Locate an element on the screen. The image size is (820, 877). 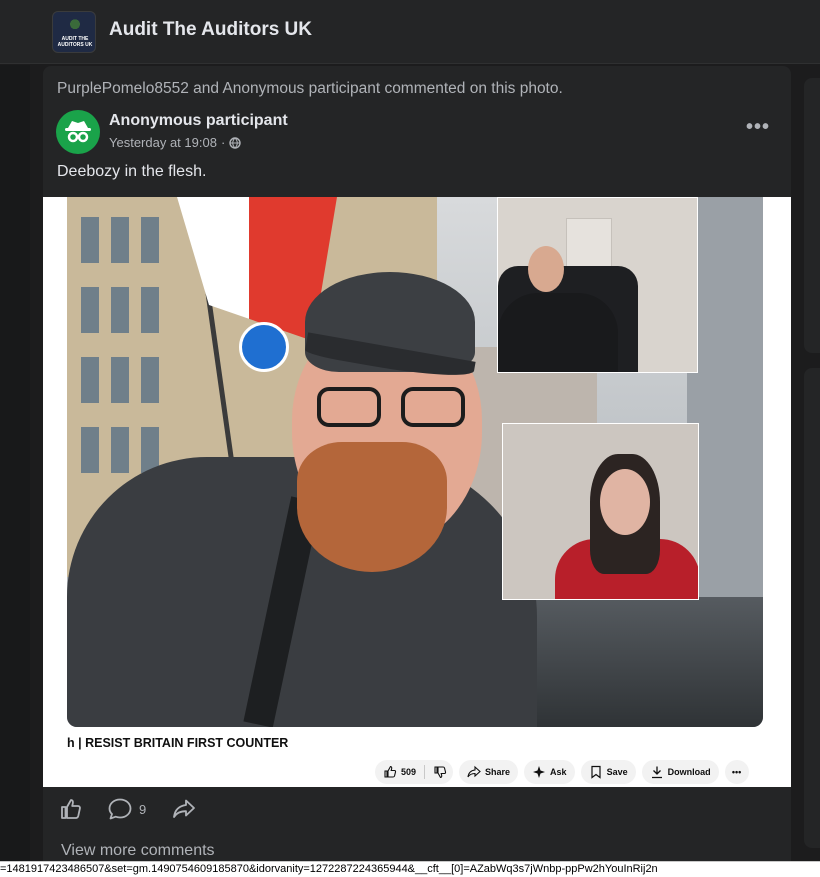
right-side-panel-top is located at coordinates (812, 215).